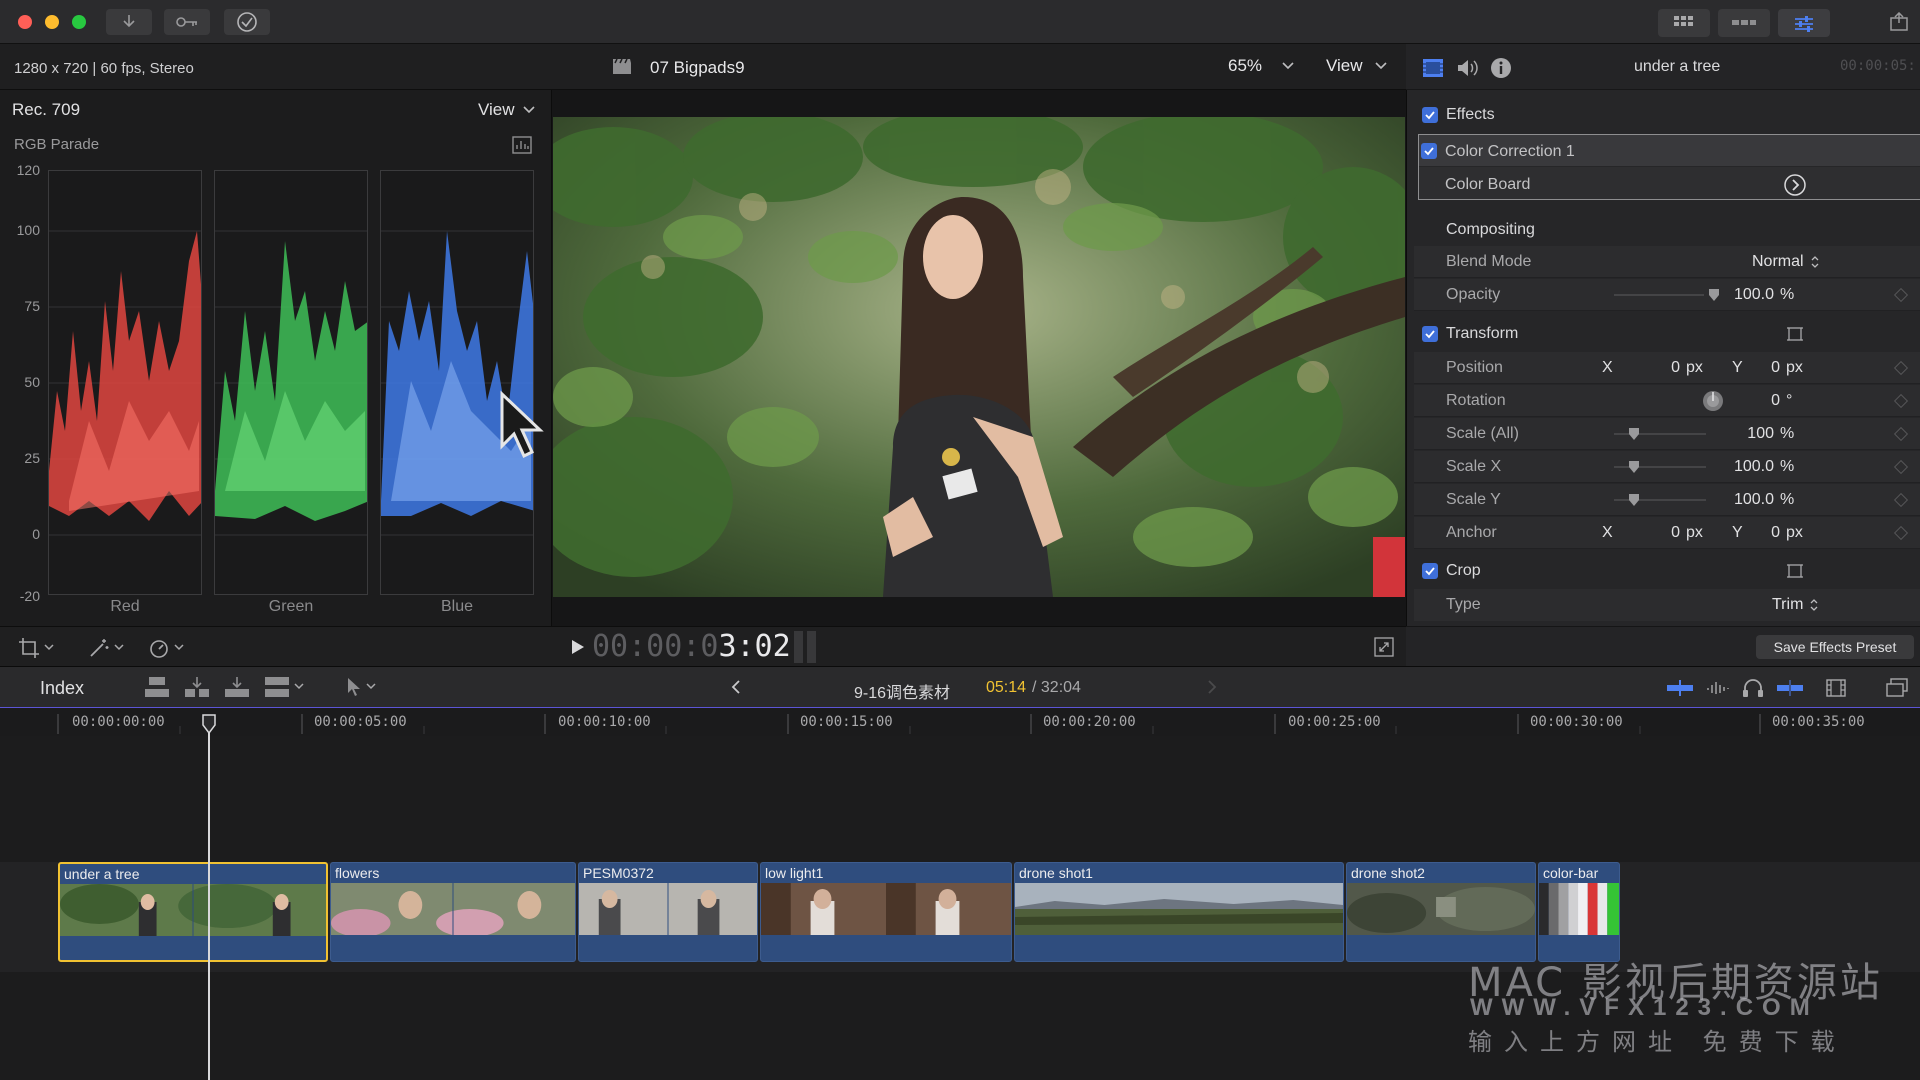 The width and height of the screenshot is (1920, 1080). I want to click on timeline-clip: flowers, so click(453, 912).